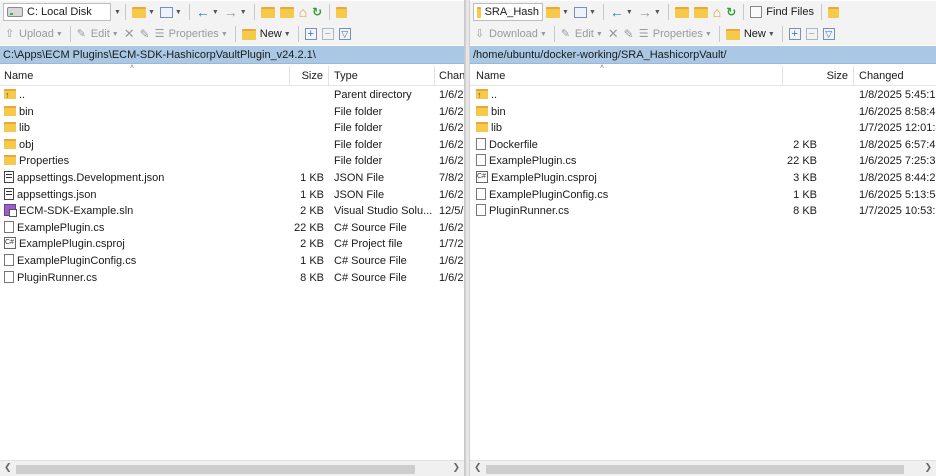 The width and height of the screenshot is (936, 476). I want to click on file-row: obj File folder 1/6/2, so click(232, 145).